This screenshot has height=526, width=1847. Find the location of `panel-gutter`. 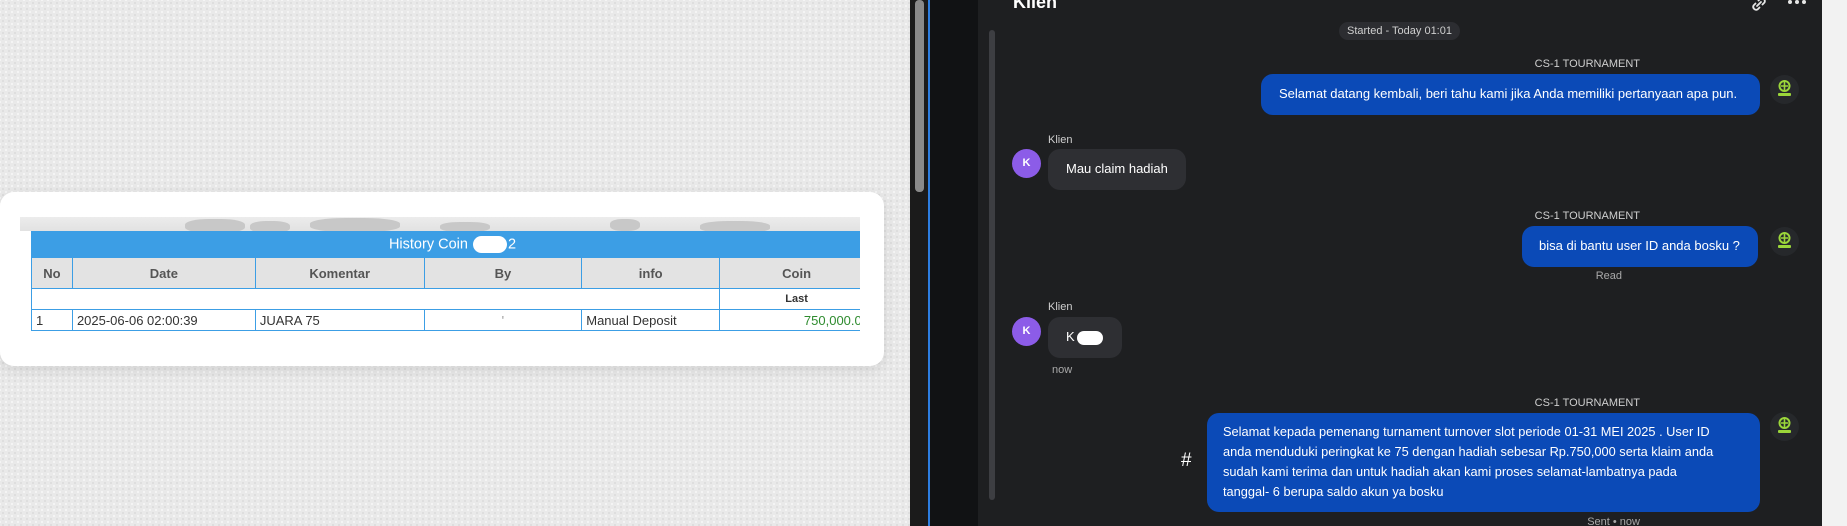

panel-gutter is located at coordinates (954, 263).